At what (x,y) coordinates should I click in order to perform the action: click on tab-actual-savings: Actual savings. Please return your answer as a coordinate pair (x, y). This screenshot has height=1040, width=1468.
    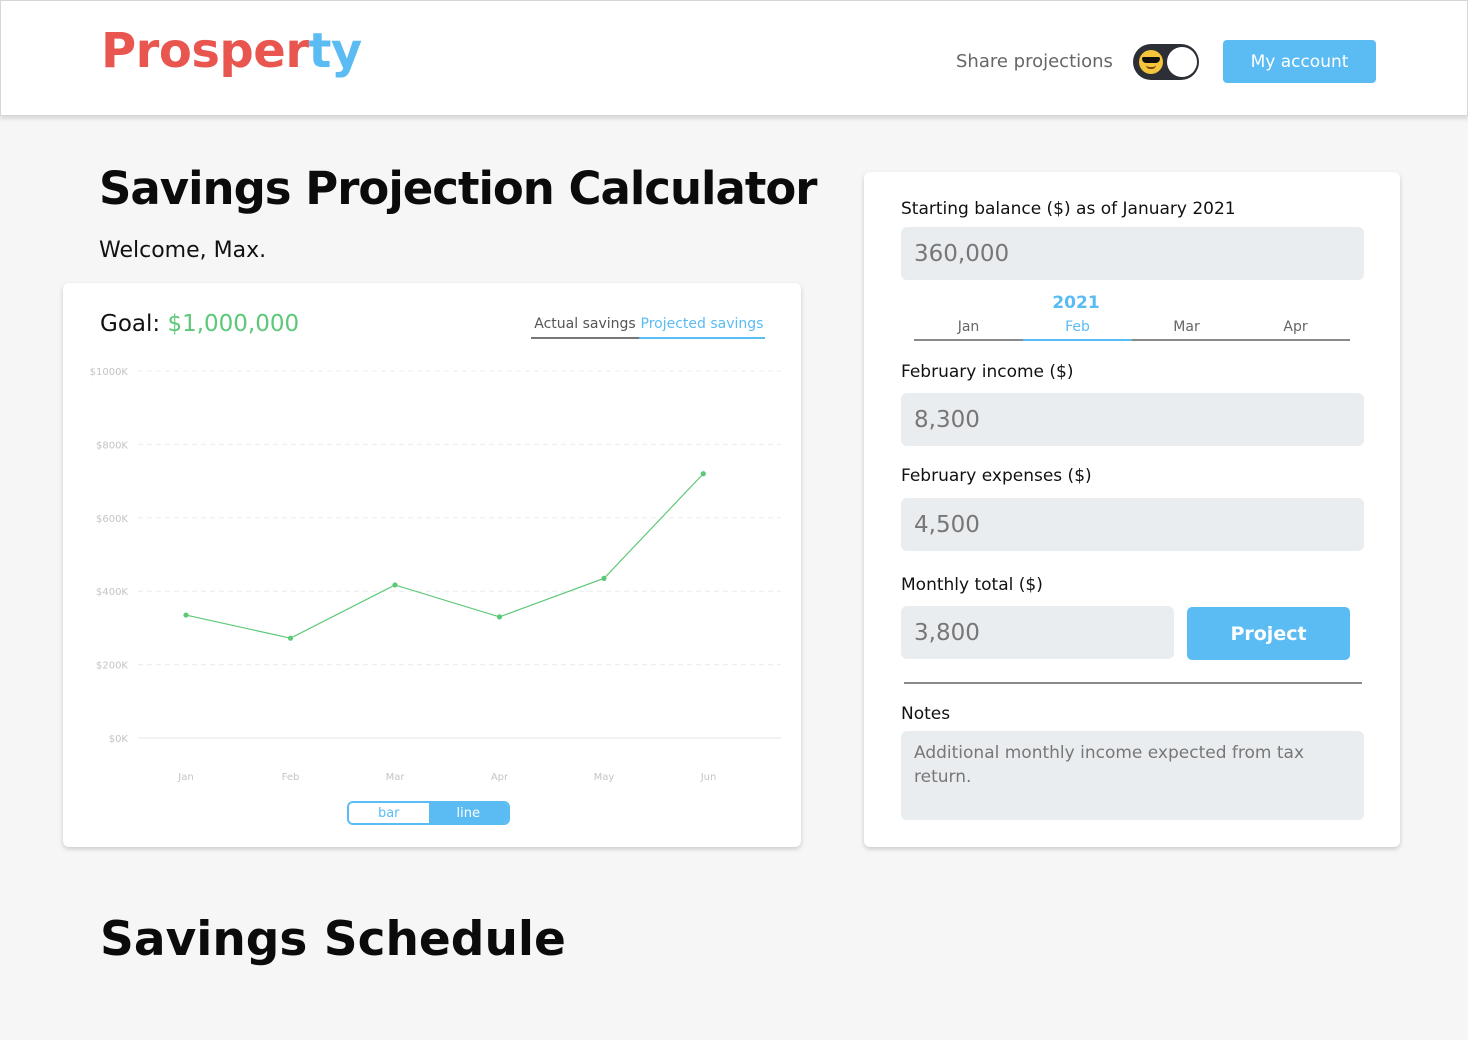
    Looking at the image, I should click on (585, 327).